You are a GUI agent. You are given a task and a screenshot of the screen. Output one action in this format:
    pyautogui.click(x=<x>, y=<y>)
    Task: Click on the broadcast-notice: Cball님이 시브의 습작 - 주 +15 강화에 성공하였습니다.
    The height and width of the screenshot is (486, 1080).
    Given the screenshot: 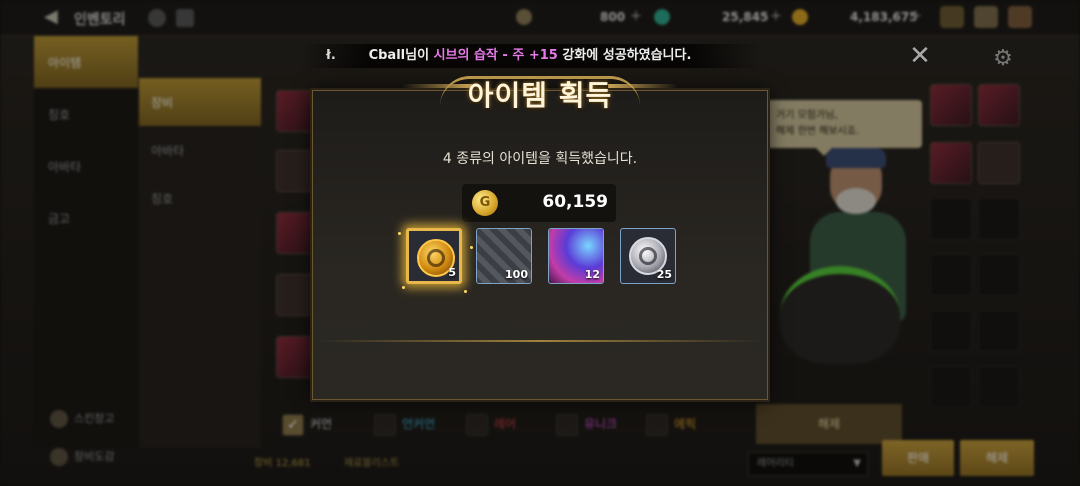 What is the action you would take?
    pyautogui.click(x=530, y=56)
    